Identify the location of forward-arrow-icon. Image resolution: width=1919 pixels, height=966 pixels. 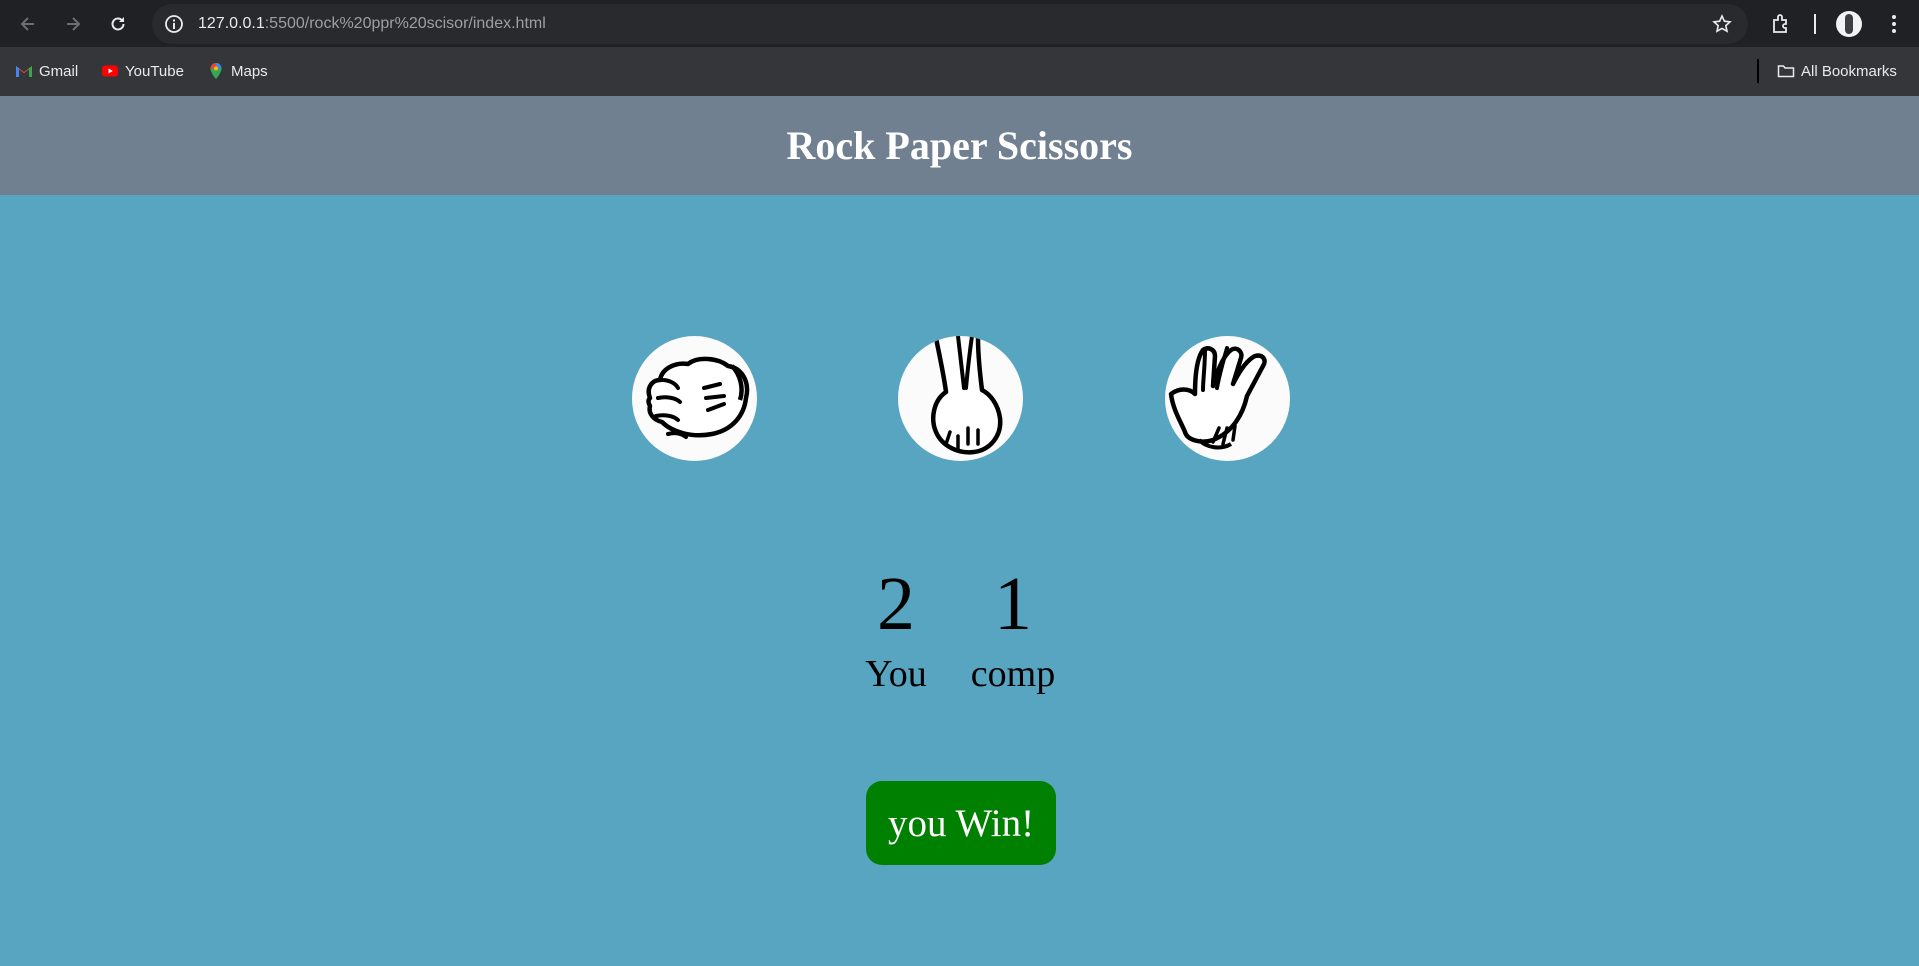
(74, 24).